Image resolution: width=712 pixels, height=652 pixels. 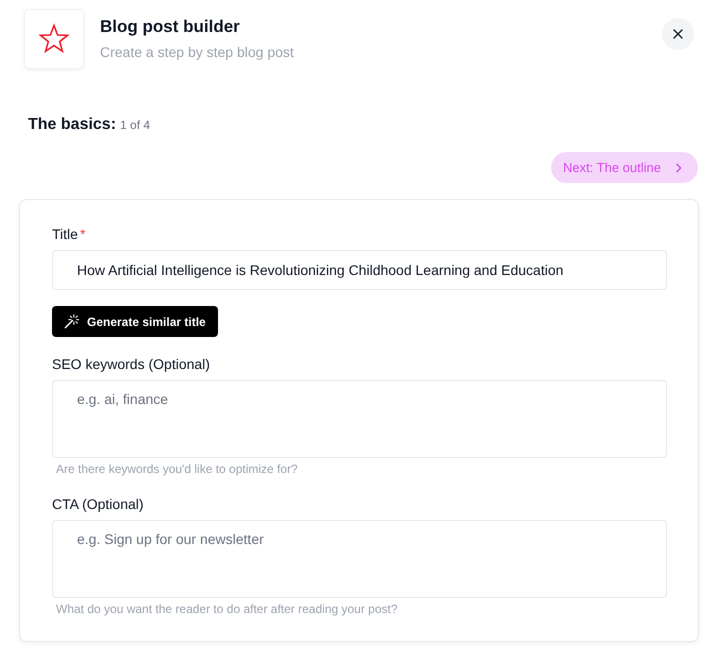 I want to click on step-counter: 1 of 4, so click(x=135, y=125).